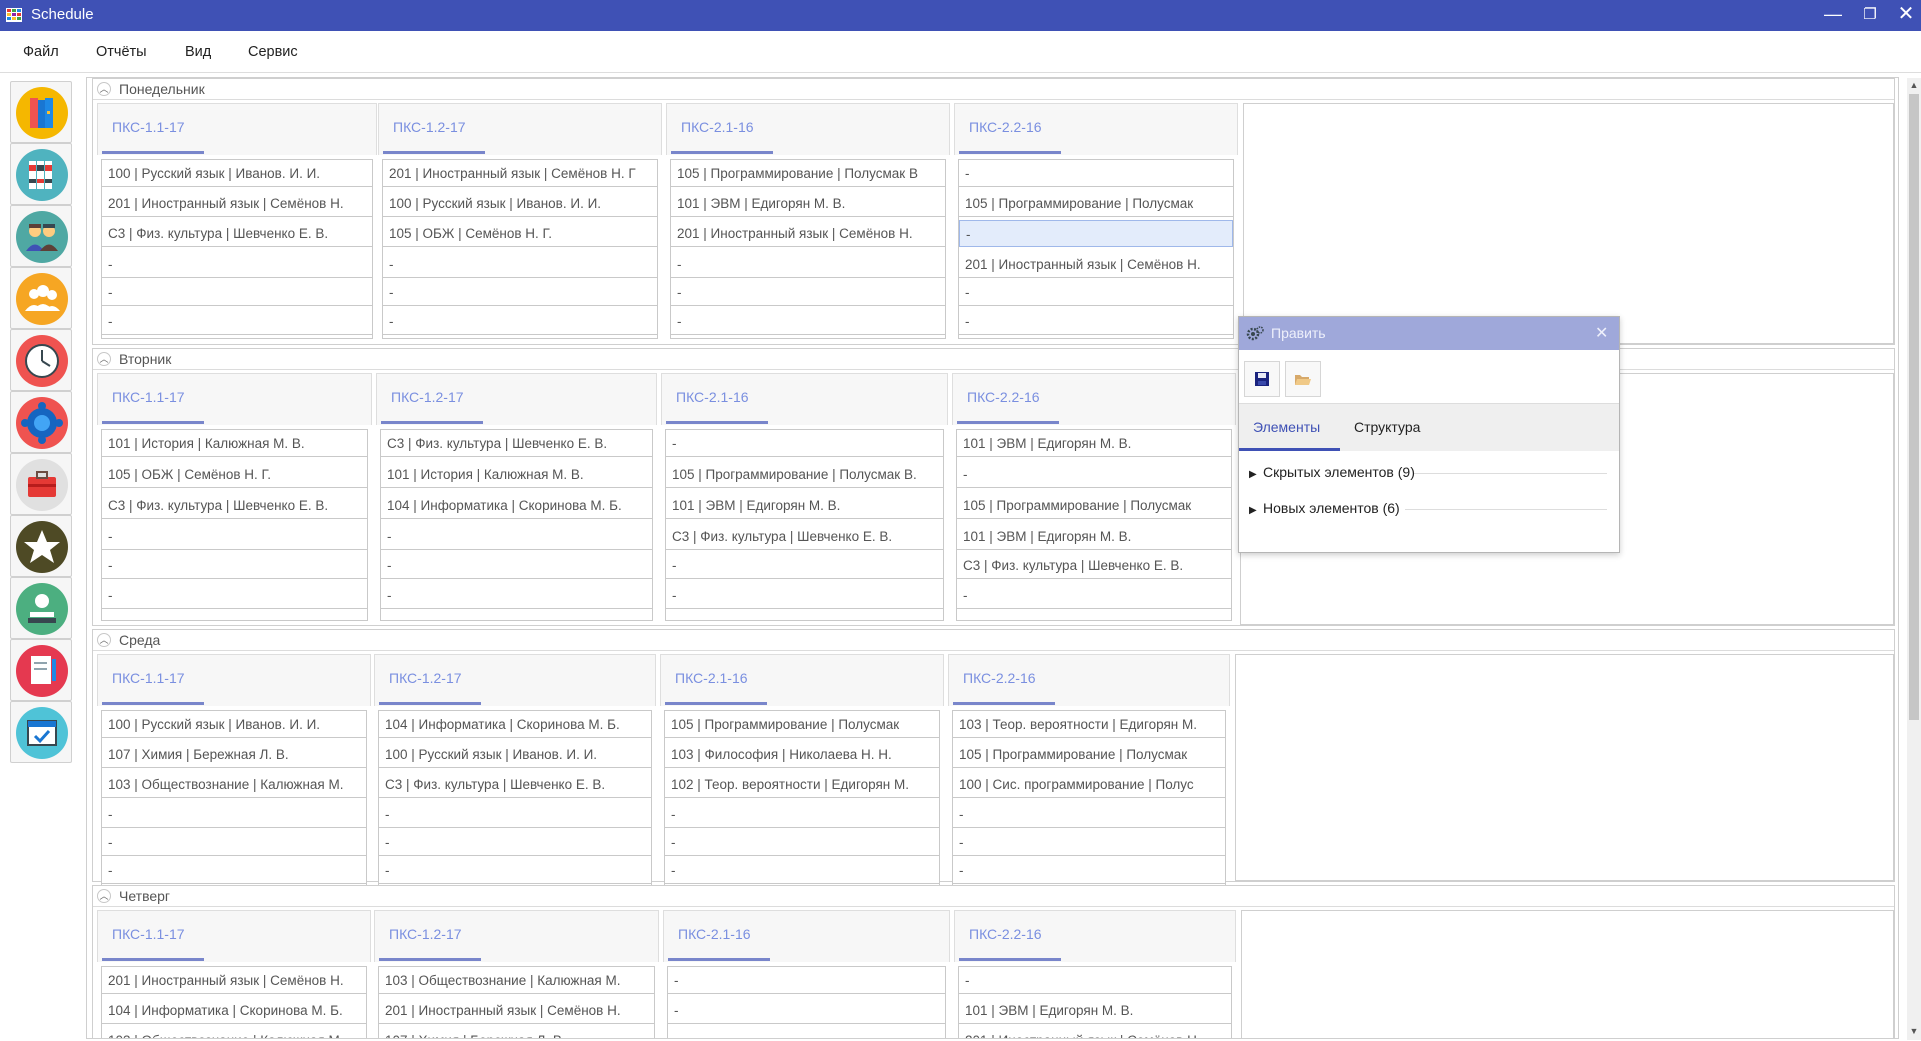  I want to click on dialog-close-button: ✕, so click(1601, 333).